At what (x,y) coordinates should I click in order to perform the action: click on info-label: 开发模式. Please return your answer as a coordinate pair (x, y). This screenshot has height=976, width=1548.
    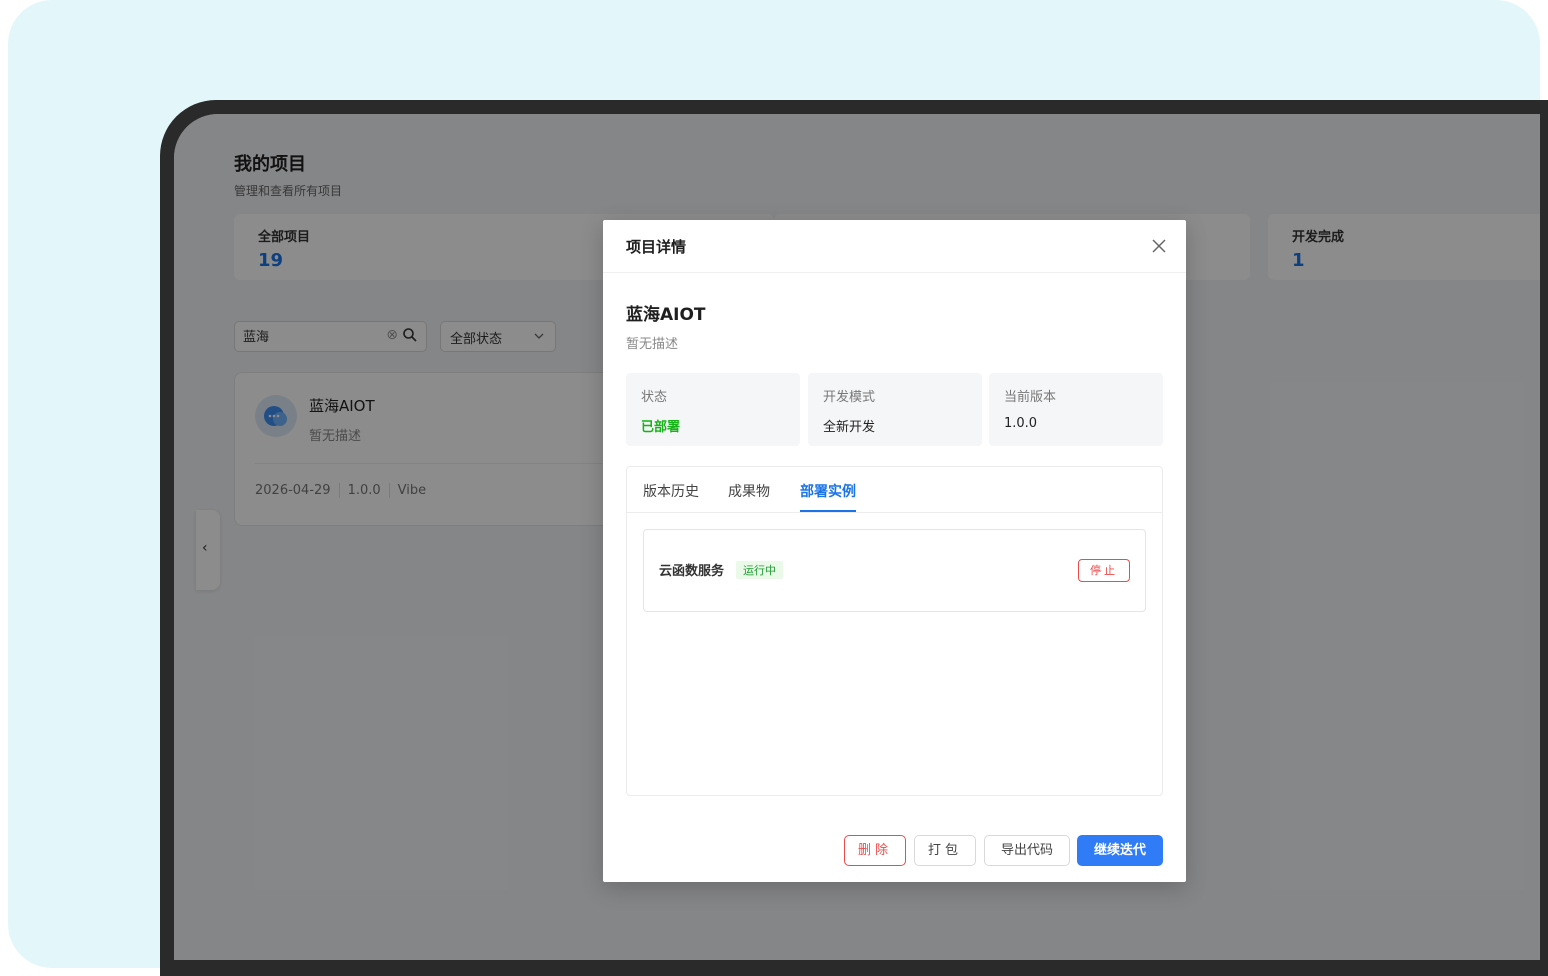
    Looking at the image, I should click on (849, 397).